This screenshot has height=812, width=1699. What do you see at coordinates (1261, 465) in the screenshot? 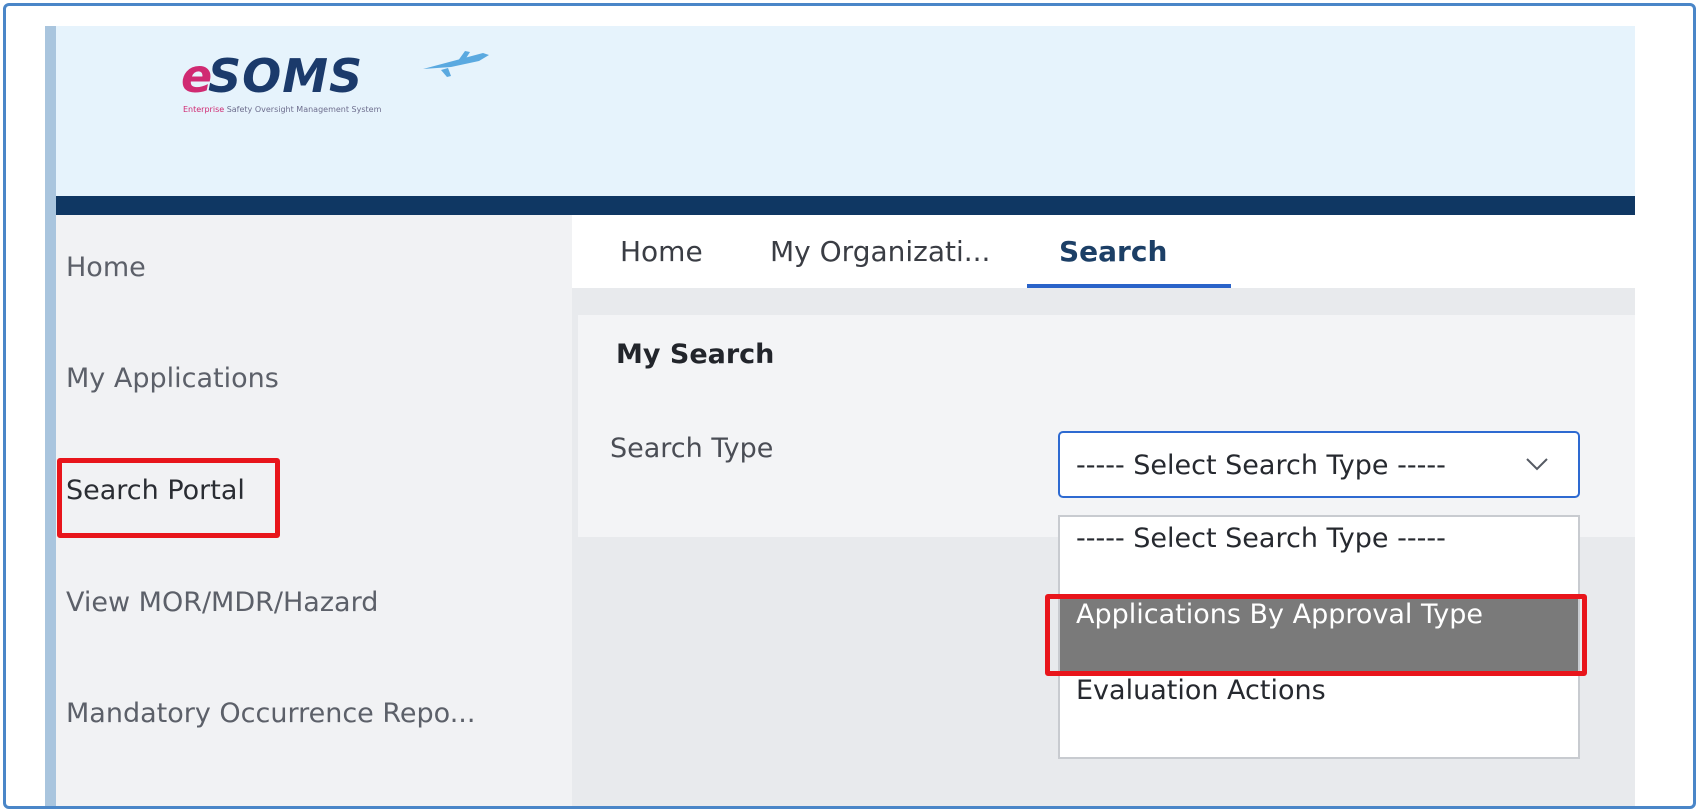
I see `search-type-selected-value: ----- Select Search Type -----` at bounding box center [1261, 465].